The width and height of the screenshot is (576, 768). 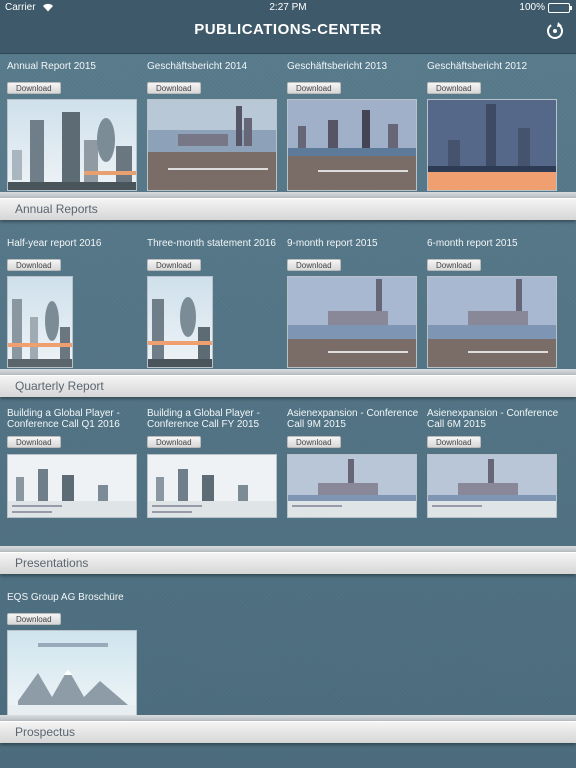 What do you see at coordinates (288, 732) in the screenshot?
I see `shelf-prospectus: Prospectus` at bounding box center [288, 732].